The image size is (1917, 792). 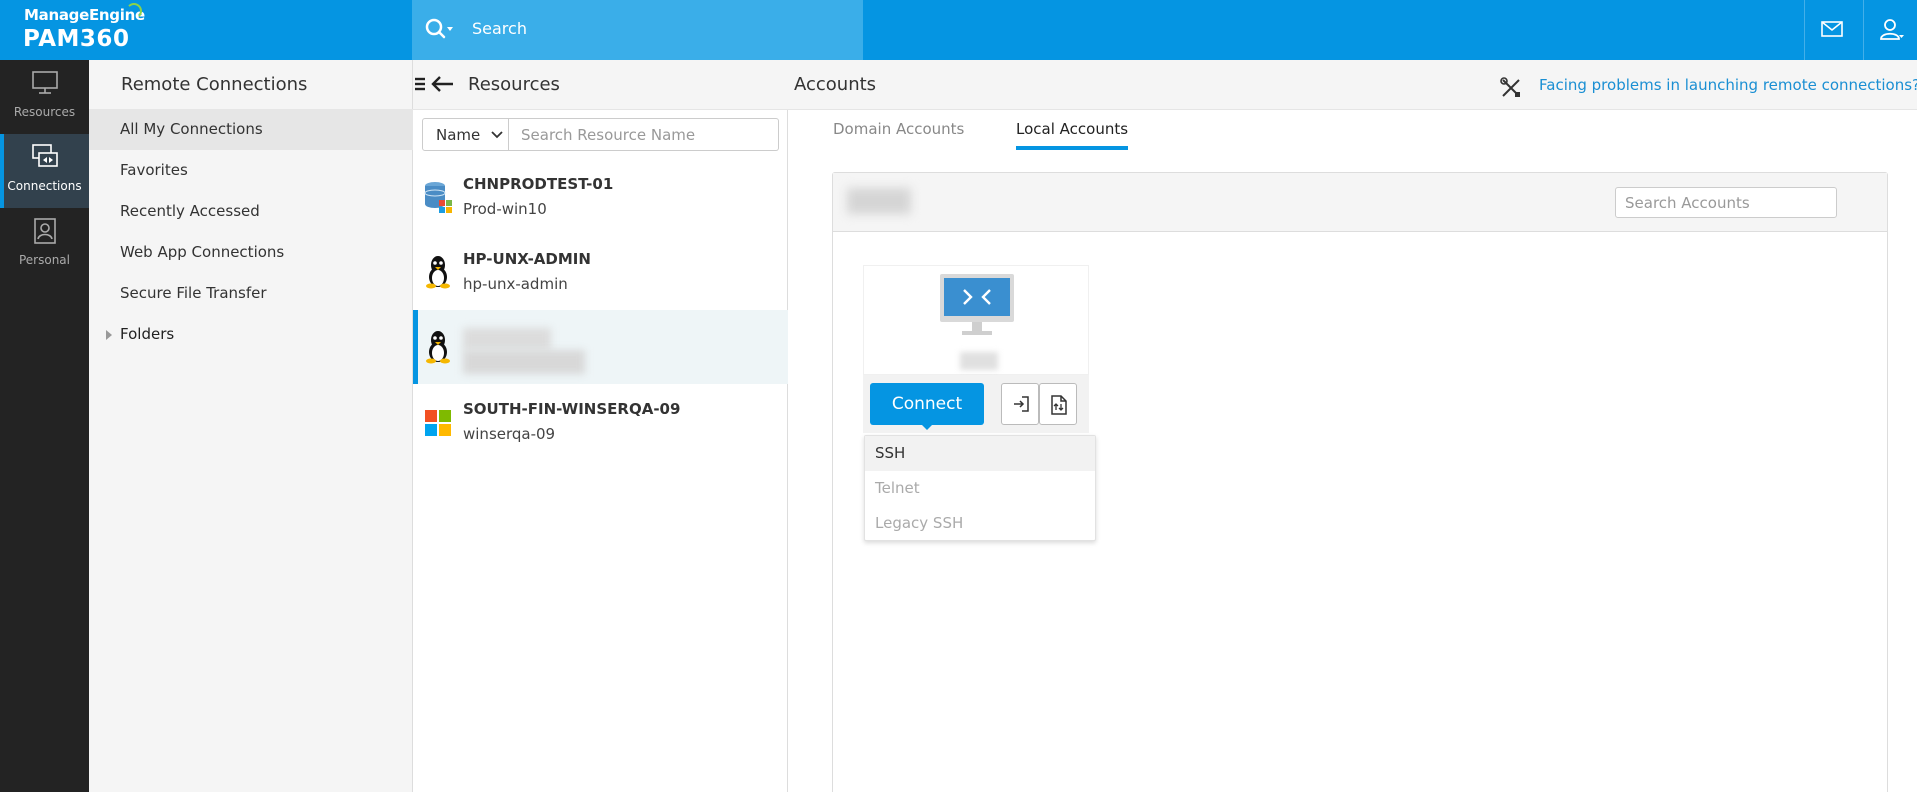 I want to click on resource-row-selected, so click(x=600, y=347).